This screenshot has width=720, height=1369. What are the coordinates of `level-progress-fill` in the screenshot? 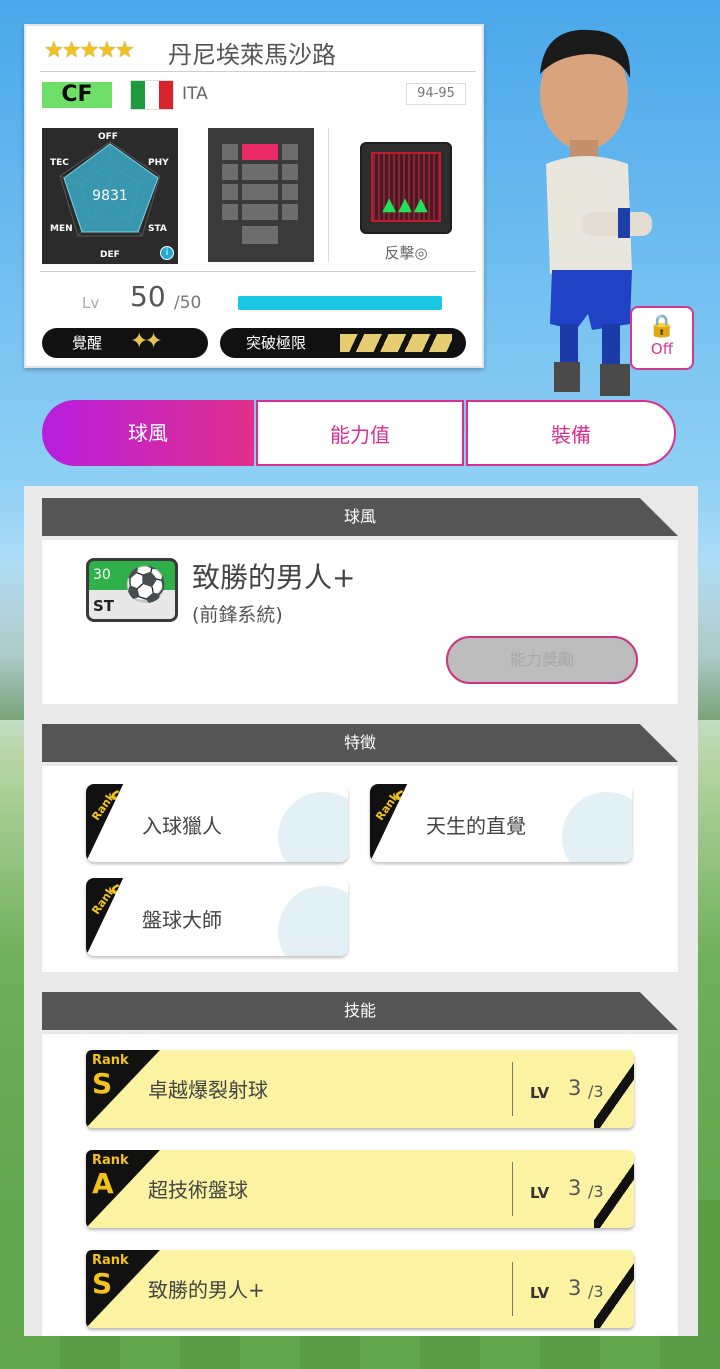 It's located at (340, 303).